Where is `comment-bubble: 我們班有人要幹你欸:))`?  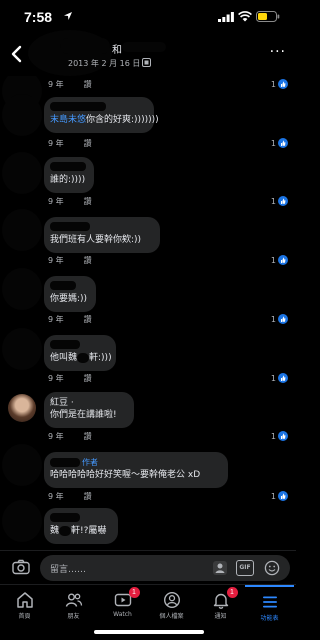 comment-bubble: 我們班有人要幹你欸:)) is located at coordinates (102, 235).